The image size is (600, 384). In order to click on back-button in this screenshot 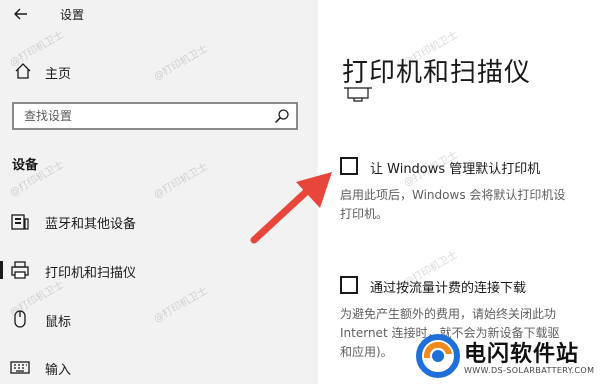, I will do `click(21, 14)`.